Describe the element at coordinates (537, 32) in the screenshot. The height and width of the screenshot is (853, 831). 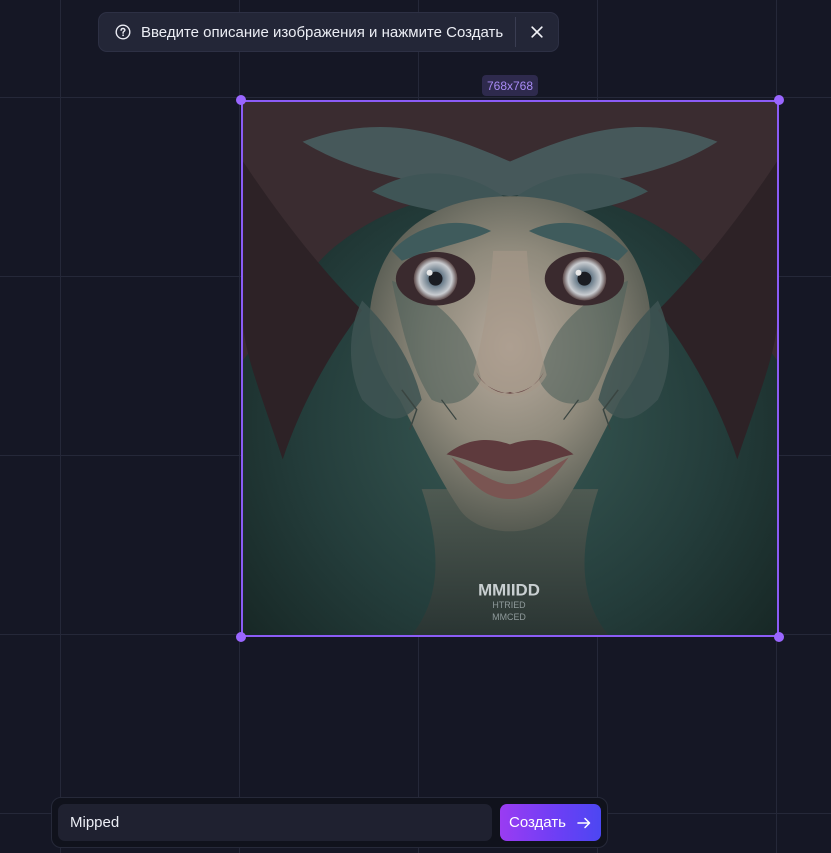
I see `close-icon` at that location.